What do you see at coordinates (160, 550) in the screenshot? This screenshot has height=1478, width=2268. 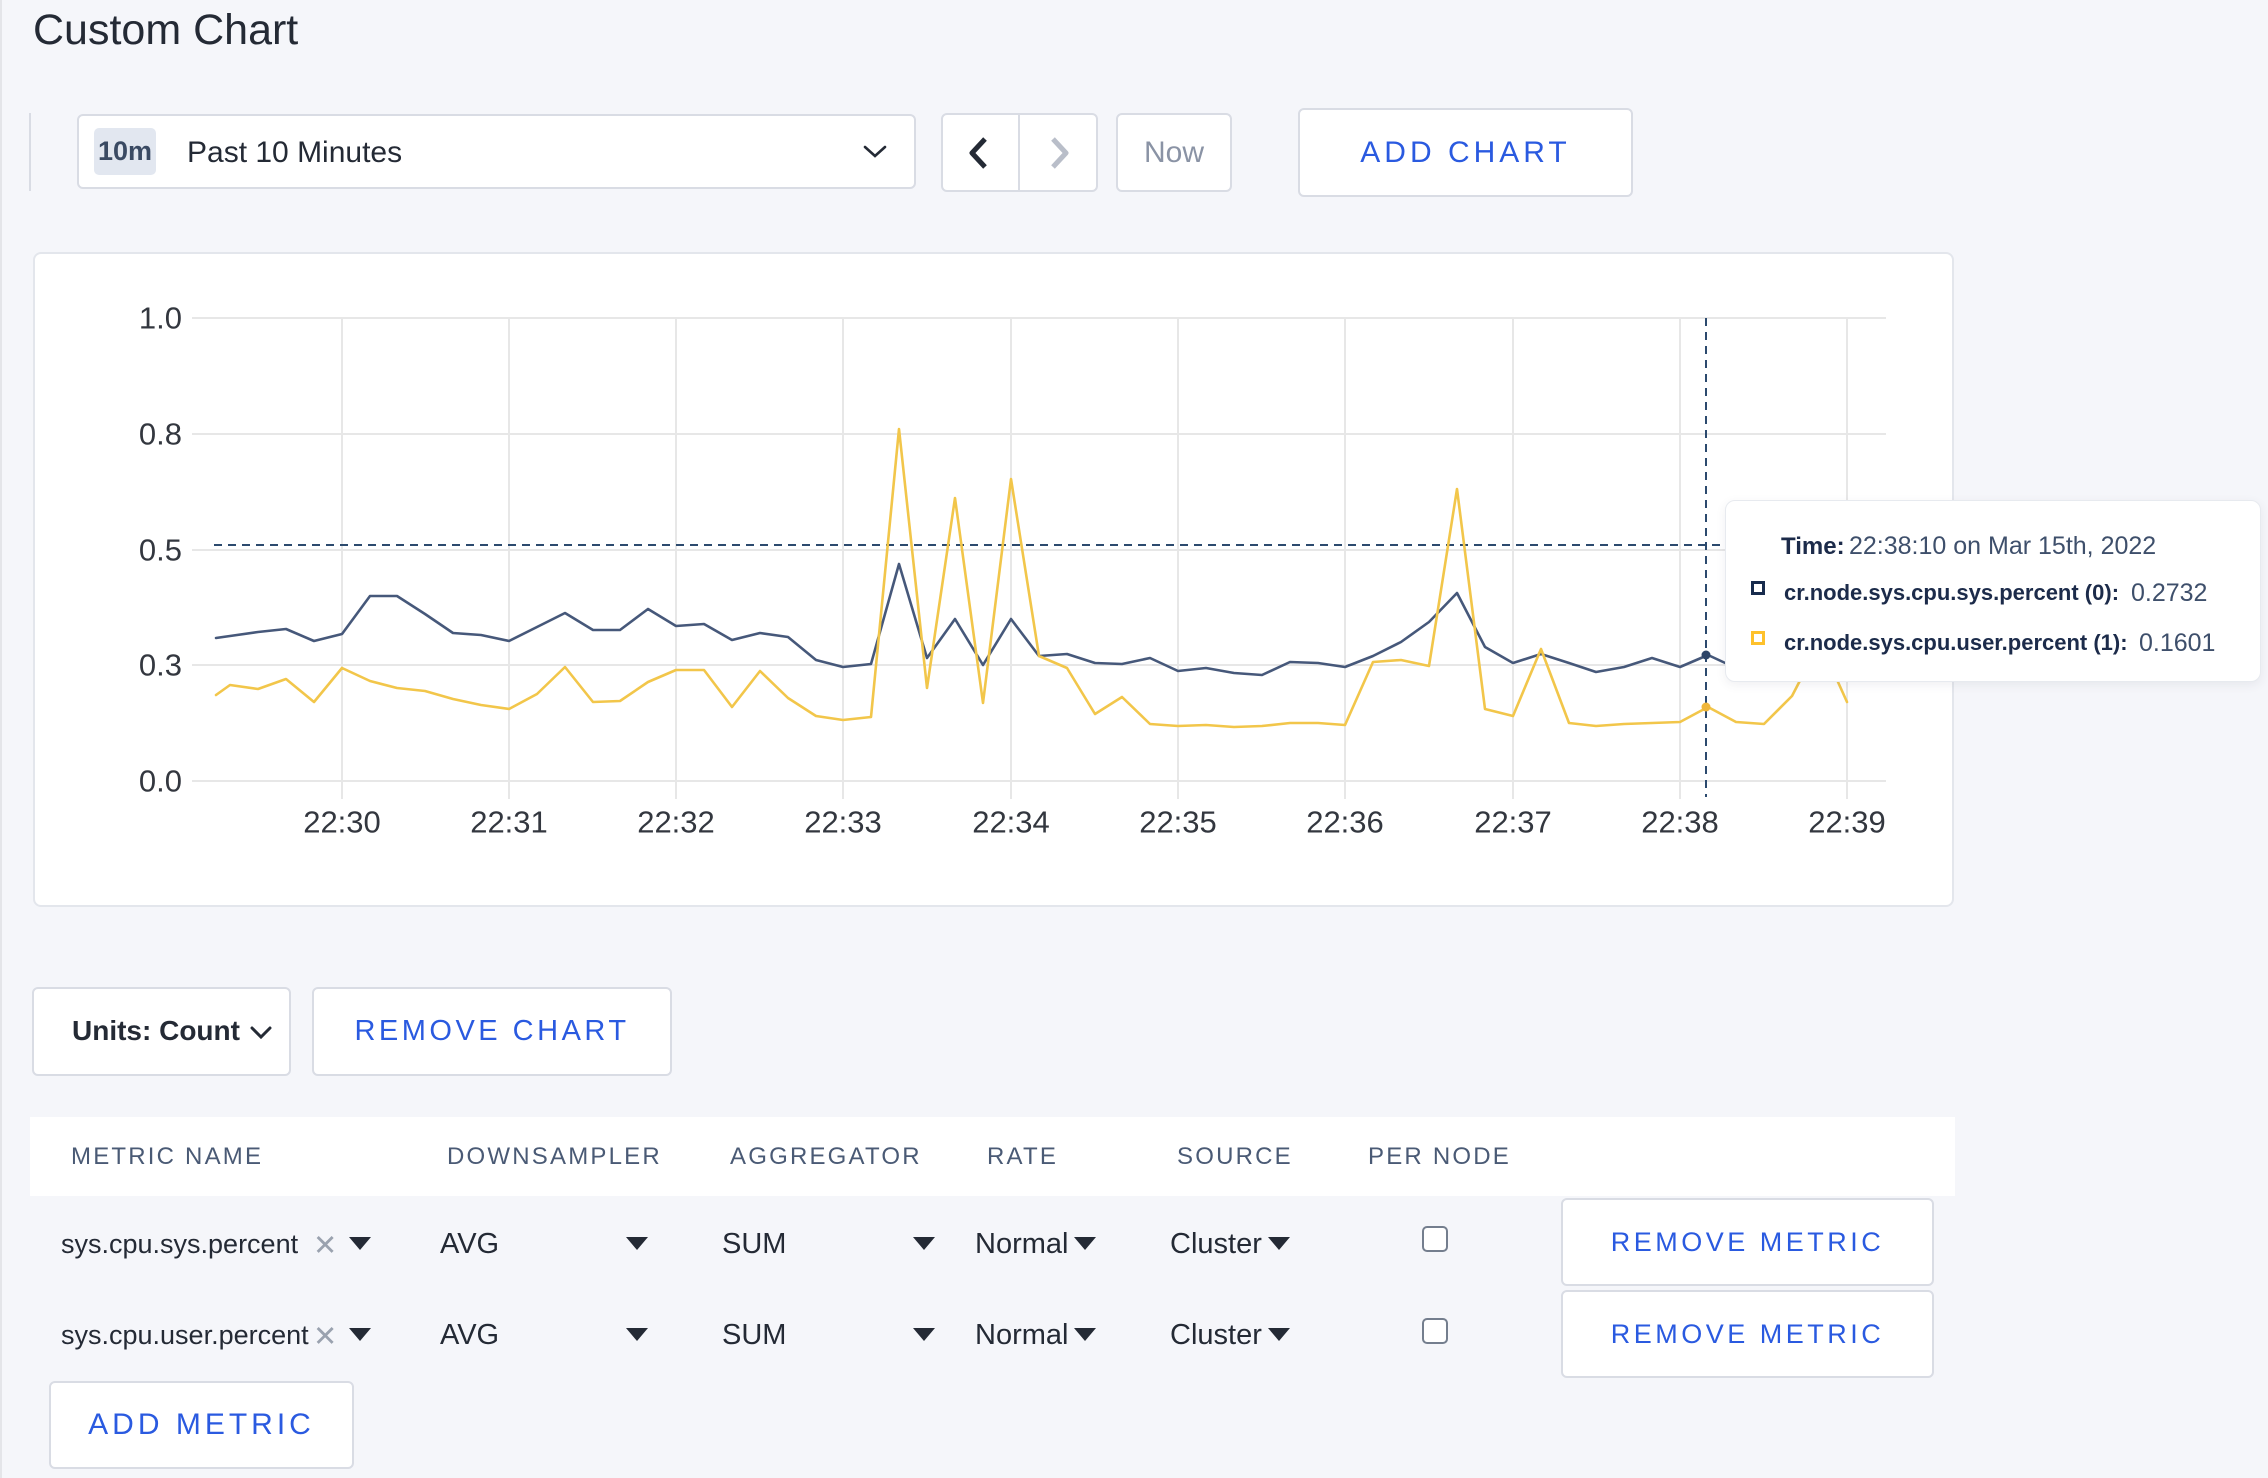 I see `svg-text: 0.5` at bounding box center [160, 550].